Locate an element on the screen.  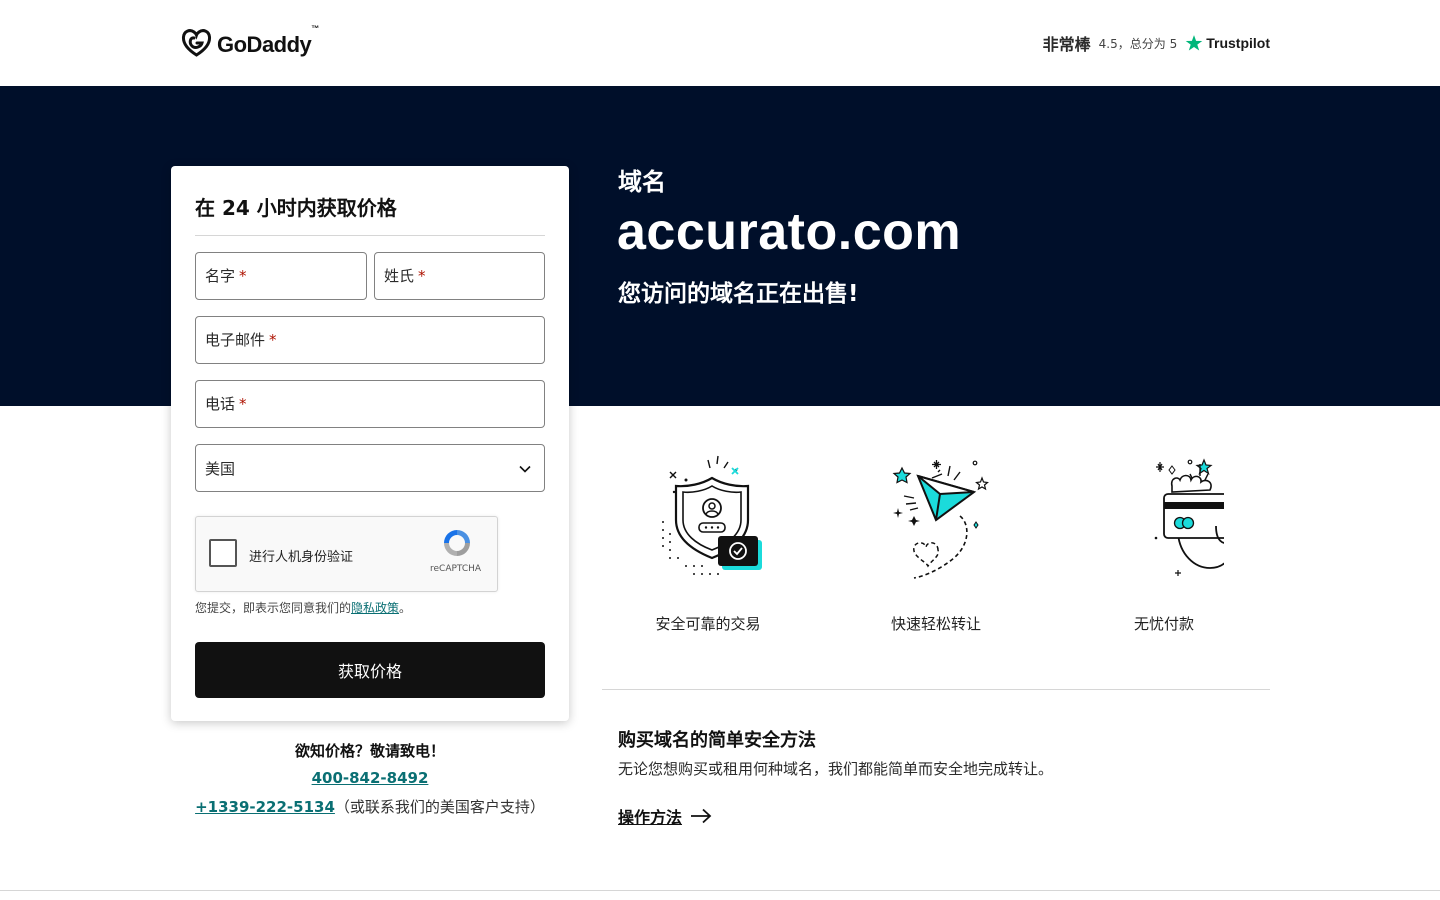
phone-field: 电话 * is located at coordinates (370, 404).